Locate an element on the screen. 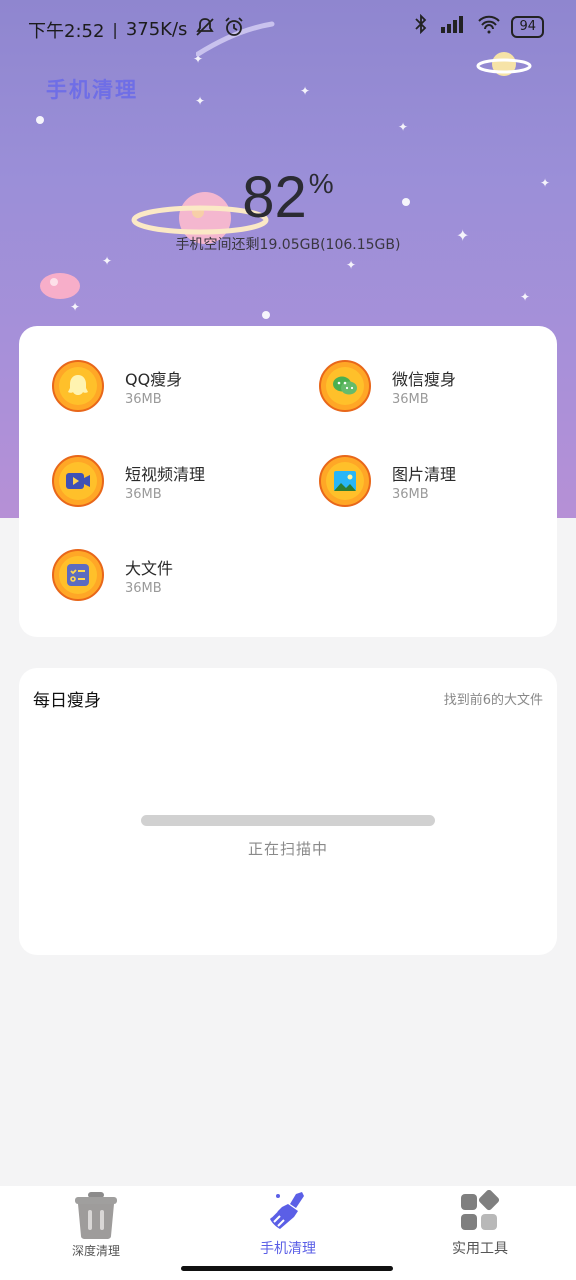  signal-icon is located at coordinates (453, 26).